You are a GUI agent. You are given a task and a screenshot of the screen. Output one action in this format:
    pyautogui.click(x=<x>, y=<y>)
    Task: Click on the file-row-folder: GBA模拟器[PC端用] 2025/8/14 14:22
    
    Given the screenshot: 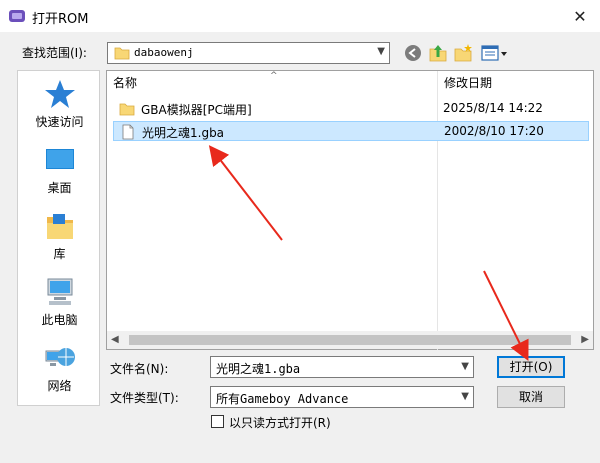 What is the action you would take?
    pyautogui.click(x=351, y=109)
    